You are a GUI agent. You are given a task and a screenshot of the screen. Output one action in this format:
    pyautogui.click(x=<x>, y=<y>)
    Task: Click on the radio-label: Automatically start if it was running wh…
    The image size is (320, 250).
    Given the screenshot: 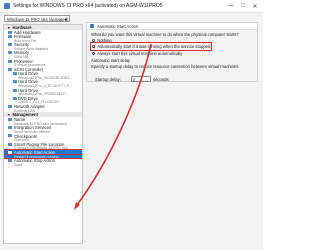 What is the action you would take?
    pyautogui.click(x=154, y=46)
    